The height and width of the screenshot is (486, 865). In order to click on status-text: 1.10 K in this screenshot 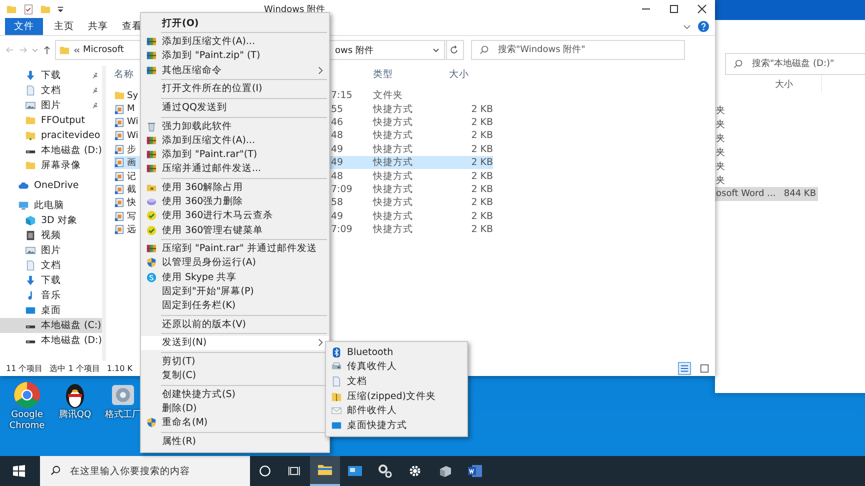, I will do `click(119, 368)`.